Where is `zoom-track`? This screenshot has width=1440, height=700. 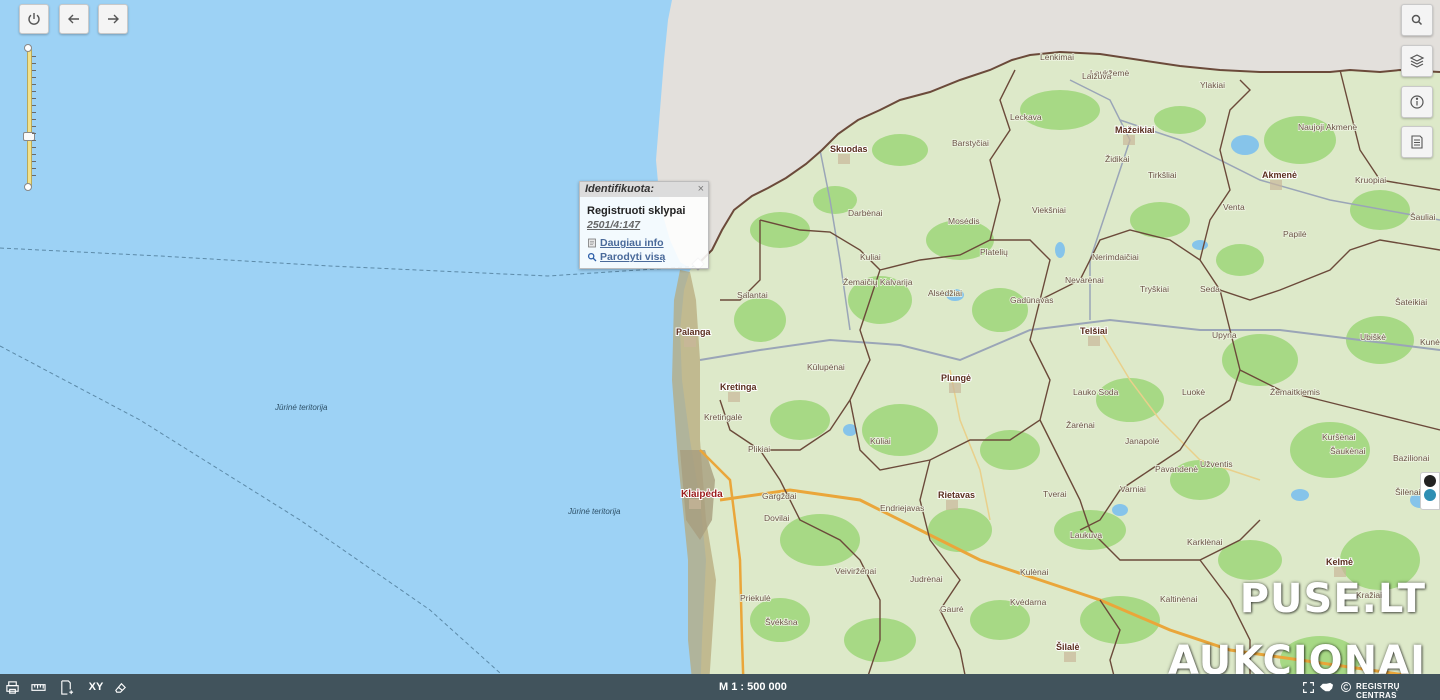
zoom-track is located at coordinates (29, 118).